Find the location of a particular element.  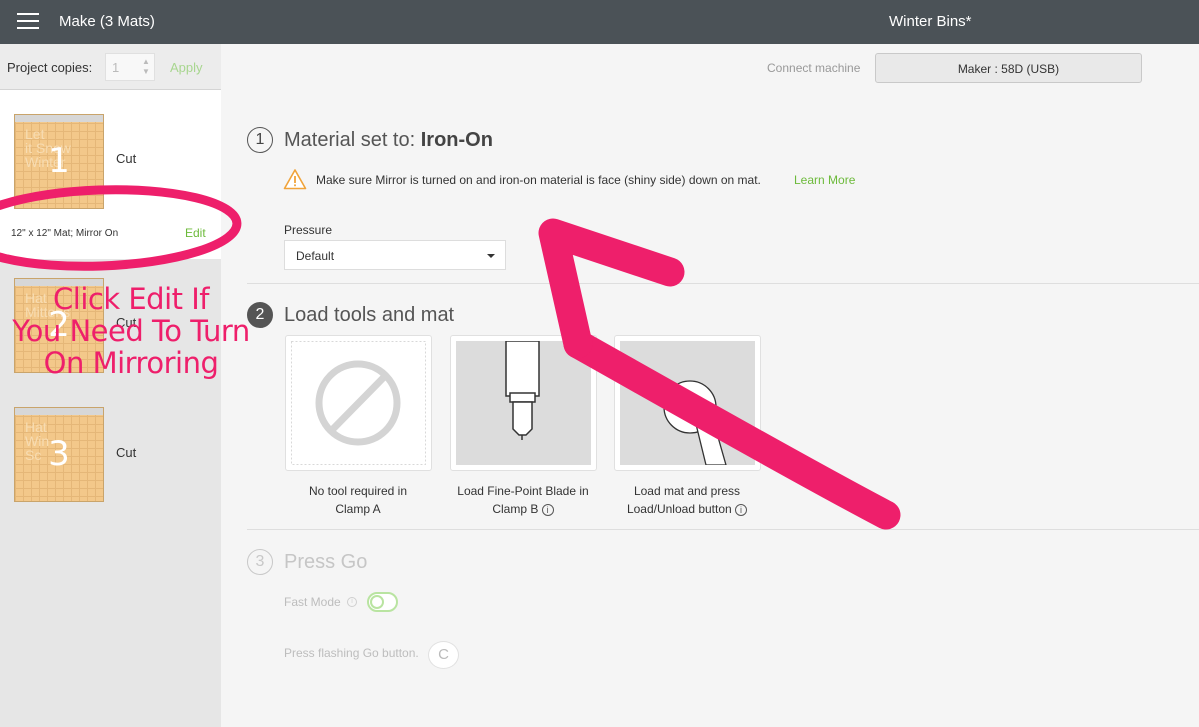

tool-card-clamp-a is located at coordinates (358, 403).